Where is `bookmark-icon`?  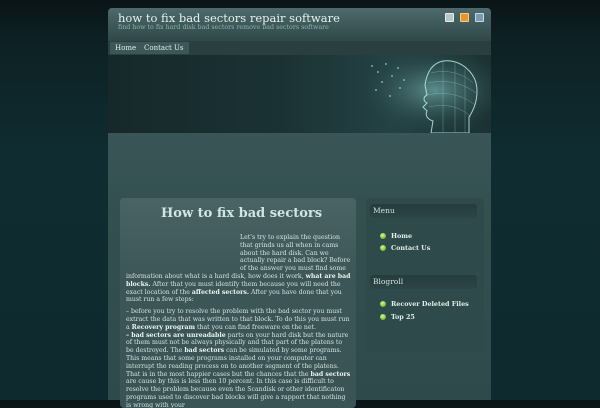 bookmark-icon is located at coordinates (449, 17).